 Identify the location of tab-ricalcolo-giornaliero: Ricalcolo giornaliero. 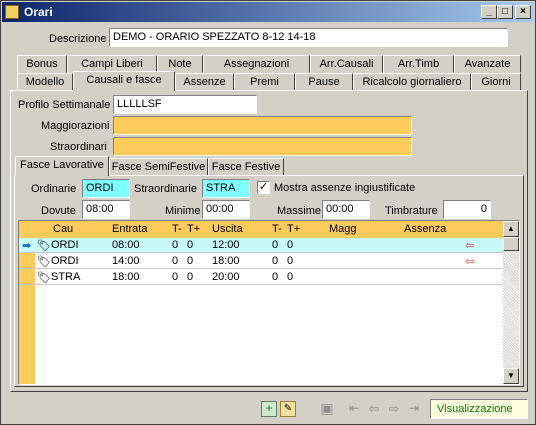
(412, 82).